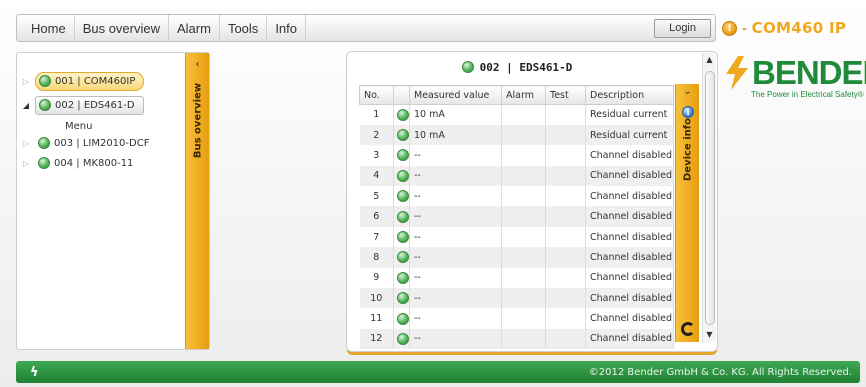 The width and height of the screenshot is (866, 387). I want to click on login-button: Login, so click(682, 28).